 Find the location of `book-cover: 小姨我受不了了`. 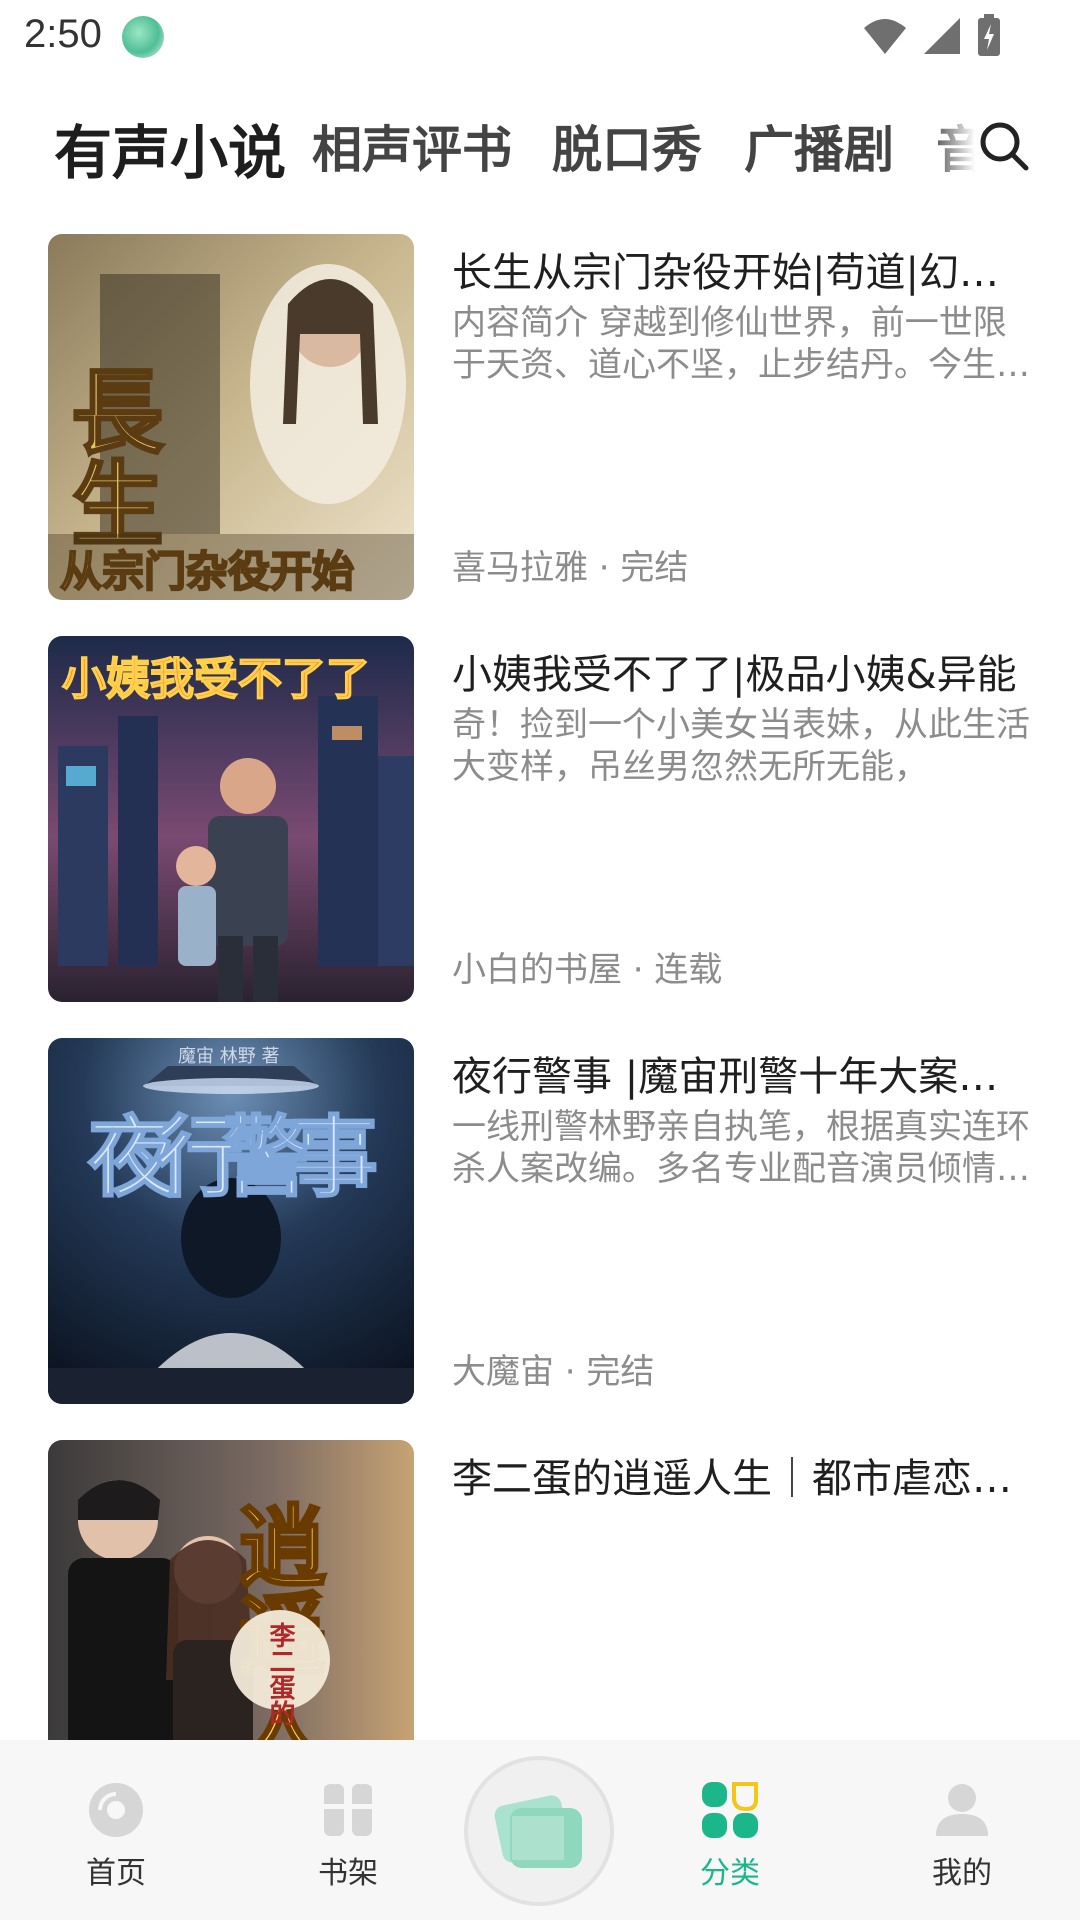

book-cover: 小姨我受不了了 is located at coordinates (231, 819).